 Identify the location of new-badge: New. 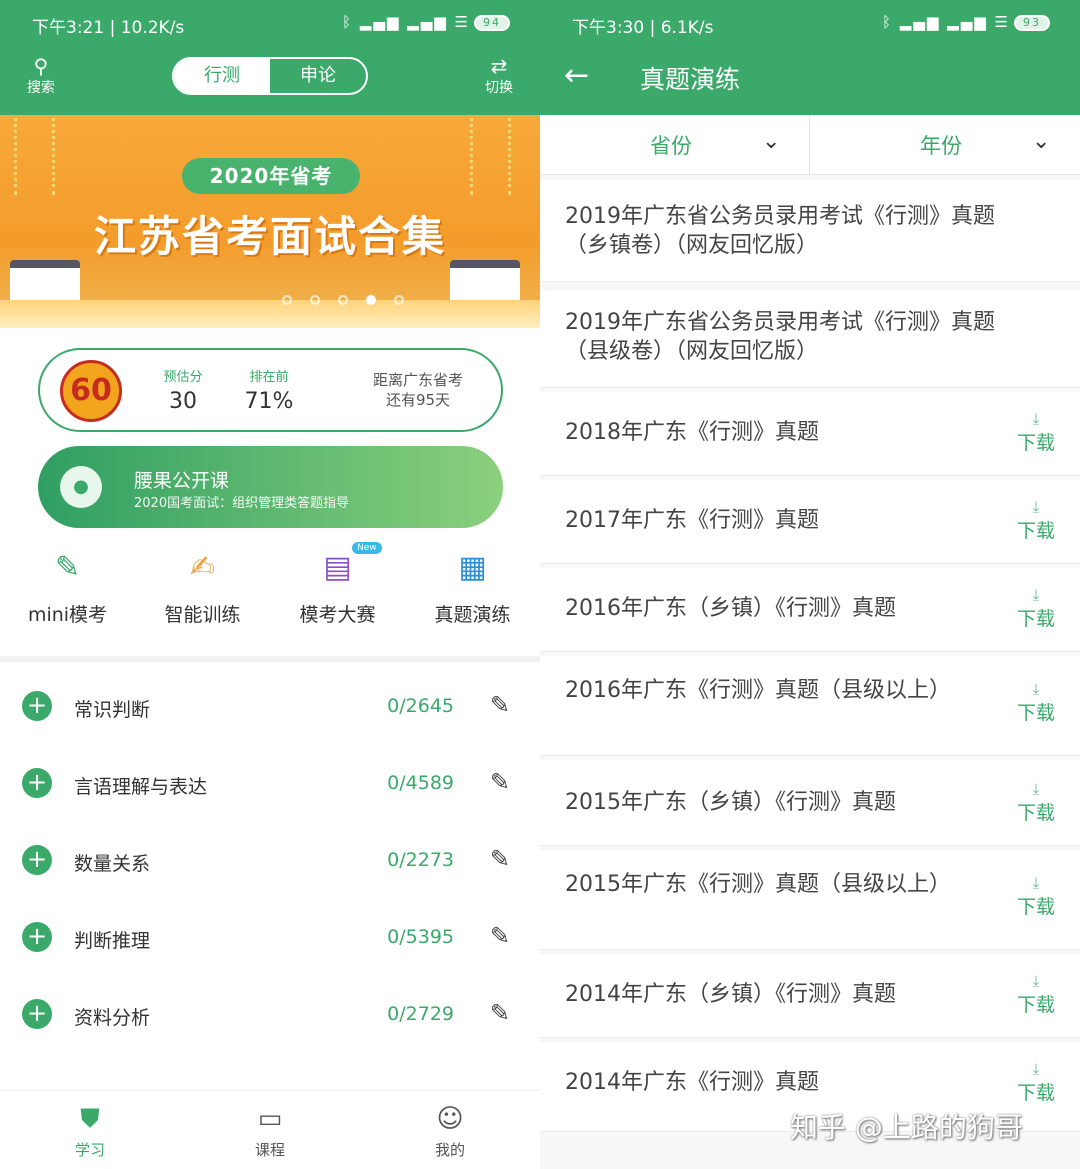
(367, 548).